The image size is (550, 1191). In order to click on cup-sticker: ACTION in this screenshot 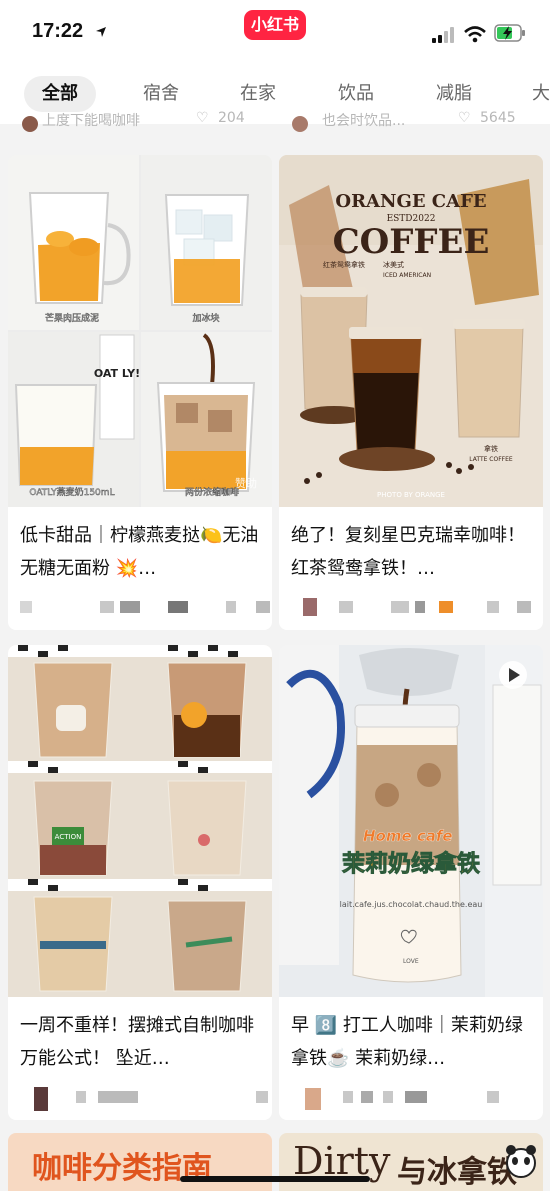, I will do `click(68, 837)`.